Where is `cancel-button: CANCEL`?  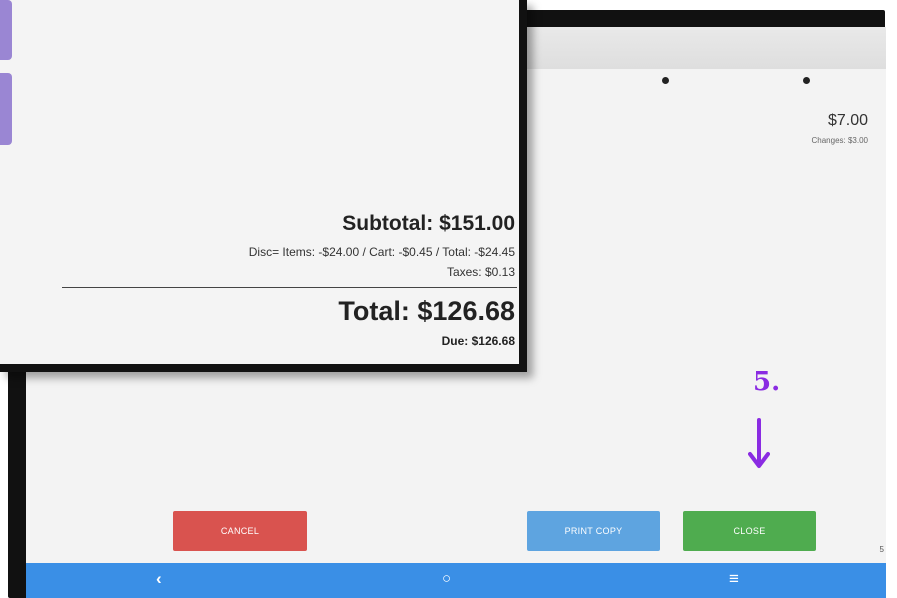 cancel-button: CANCEL is located at coordinates (240, 531).